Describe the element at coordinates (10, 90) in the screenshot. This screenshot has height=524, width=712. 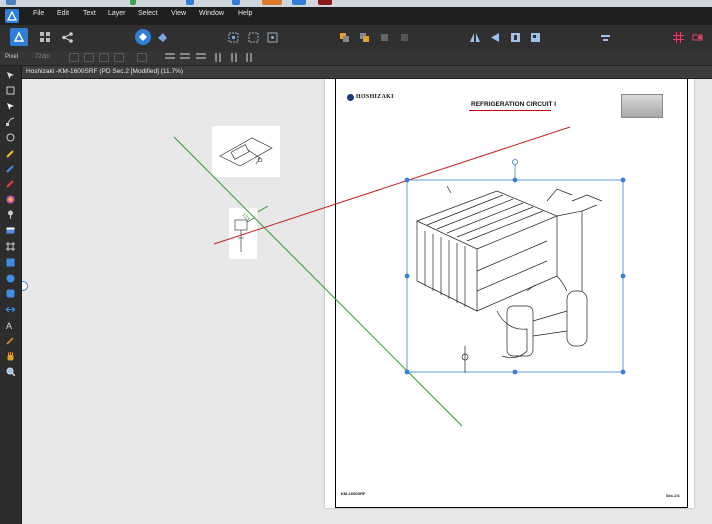
I see `artboard-tool-icon` at that location.